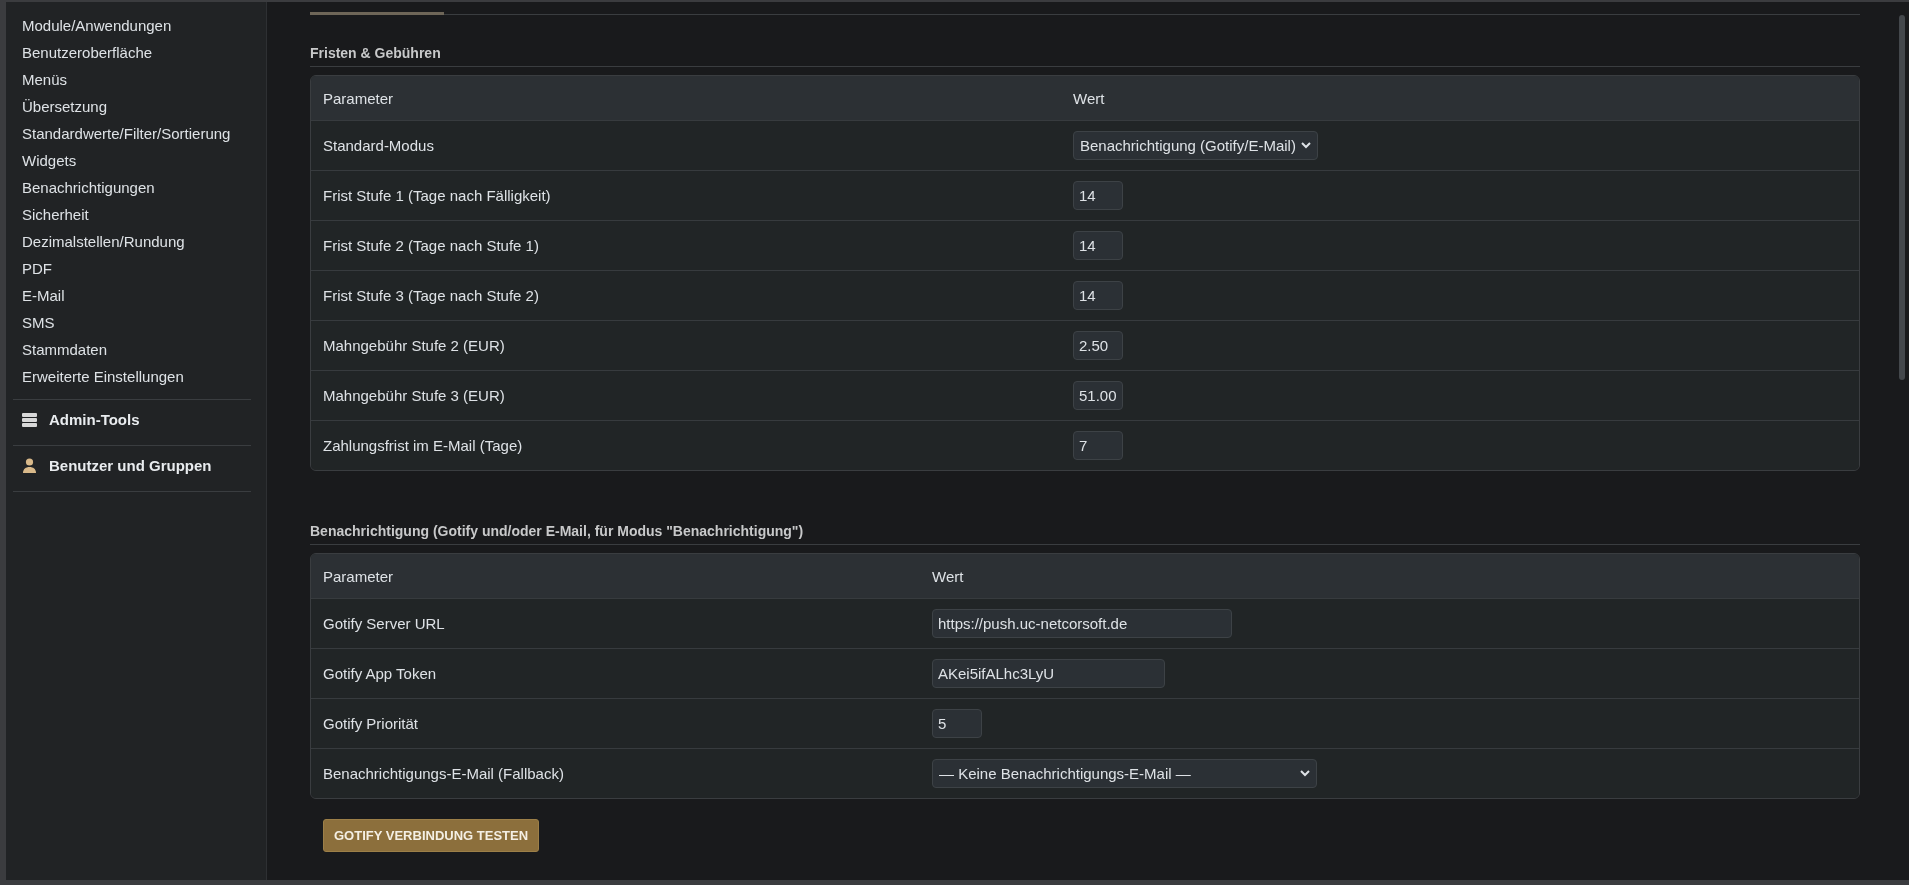  Describe the element at coordinates (414, 395) in the screenshot. I see `parameter-label: Mahngebühr Stufe 3 (EUR)` at that location.